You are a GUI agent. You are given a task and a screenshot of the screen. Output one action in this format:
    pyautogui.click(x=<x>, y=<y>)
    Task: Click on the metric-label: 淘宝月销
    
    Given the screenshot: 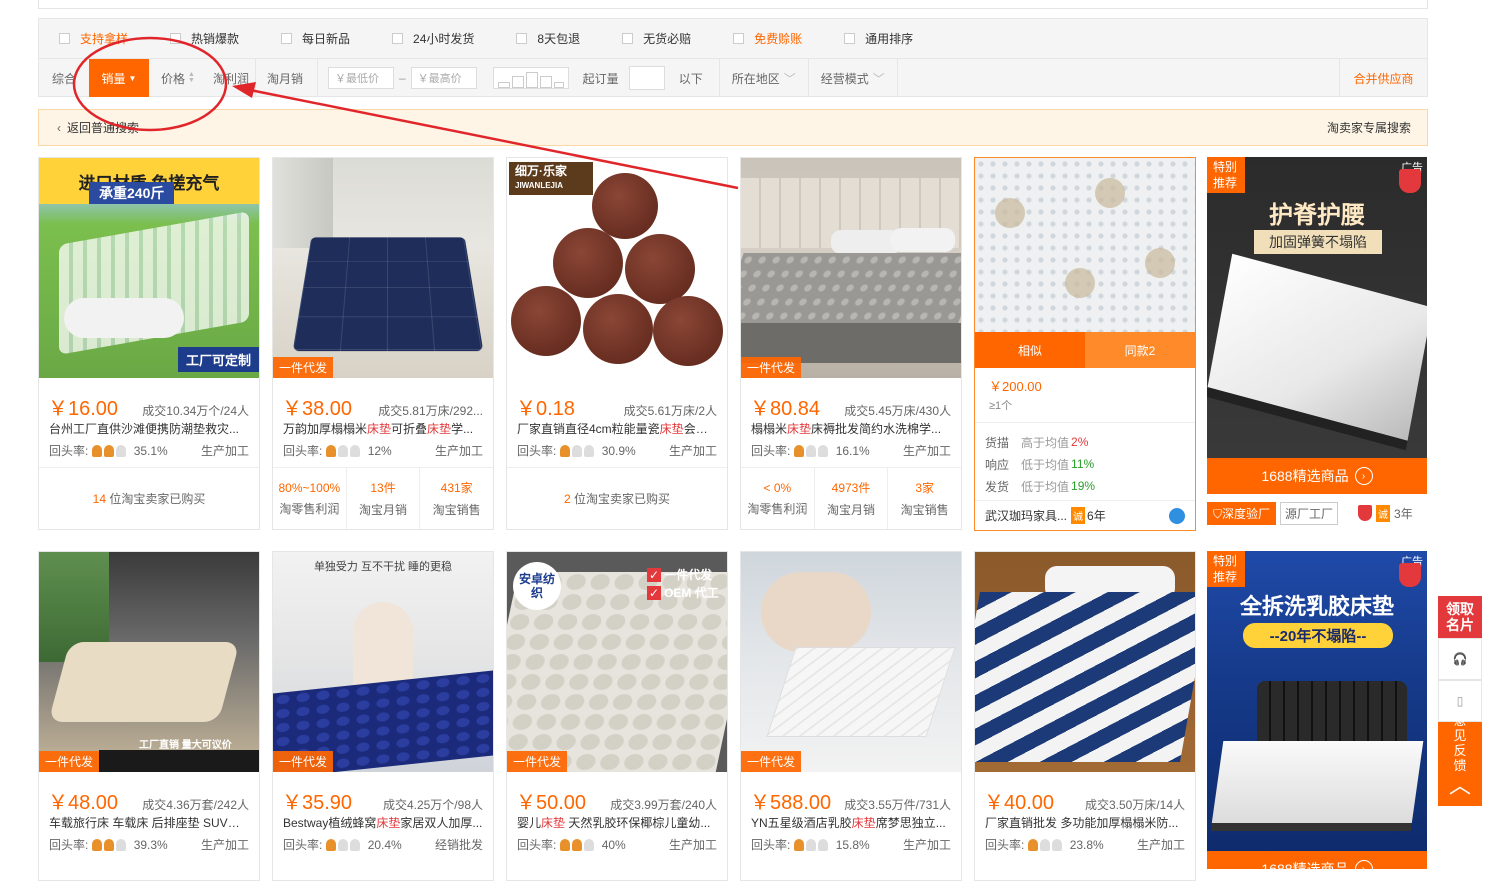 What is the action you would take?
    pyautogui.click(x=383, y=509)
    